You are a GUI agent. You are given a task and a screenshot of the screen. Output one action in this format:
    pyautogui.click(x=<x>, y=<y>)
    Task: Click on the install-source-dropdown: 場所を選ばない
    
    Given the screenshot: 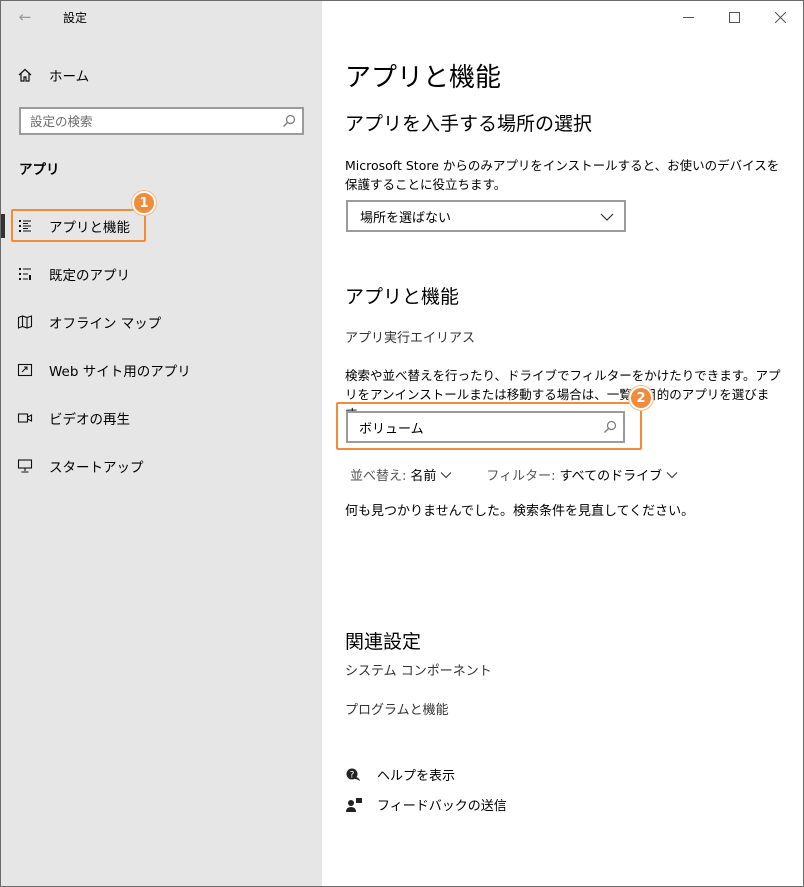 What is the action you would take?
    pyautogui.click(x=486, y=216)
    